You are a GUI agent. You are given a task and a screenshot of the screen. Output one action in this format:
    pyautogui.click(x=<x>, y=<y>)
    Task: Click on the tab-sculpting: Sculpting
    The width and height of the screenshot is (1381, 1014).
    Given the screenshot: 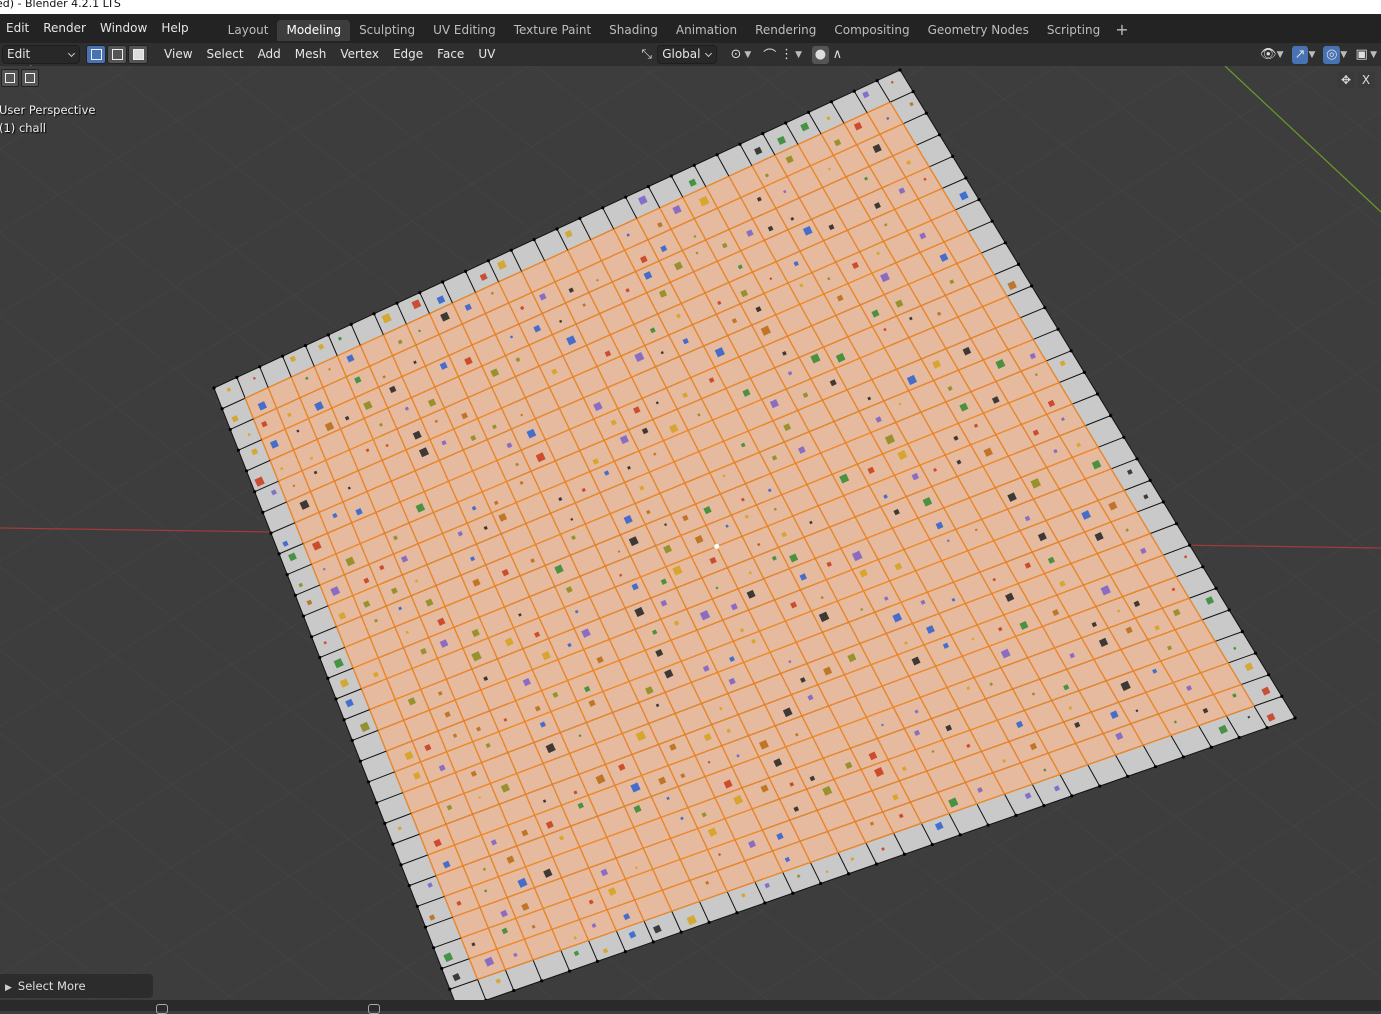 What is the action you would take?
    pyautogui.click(x=387, y=30)
    